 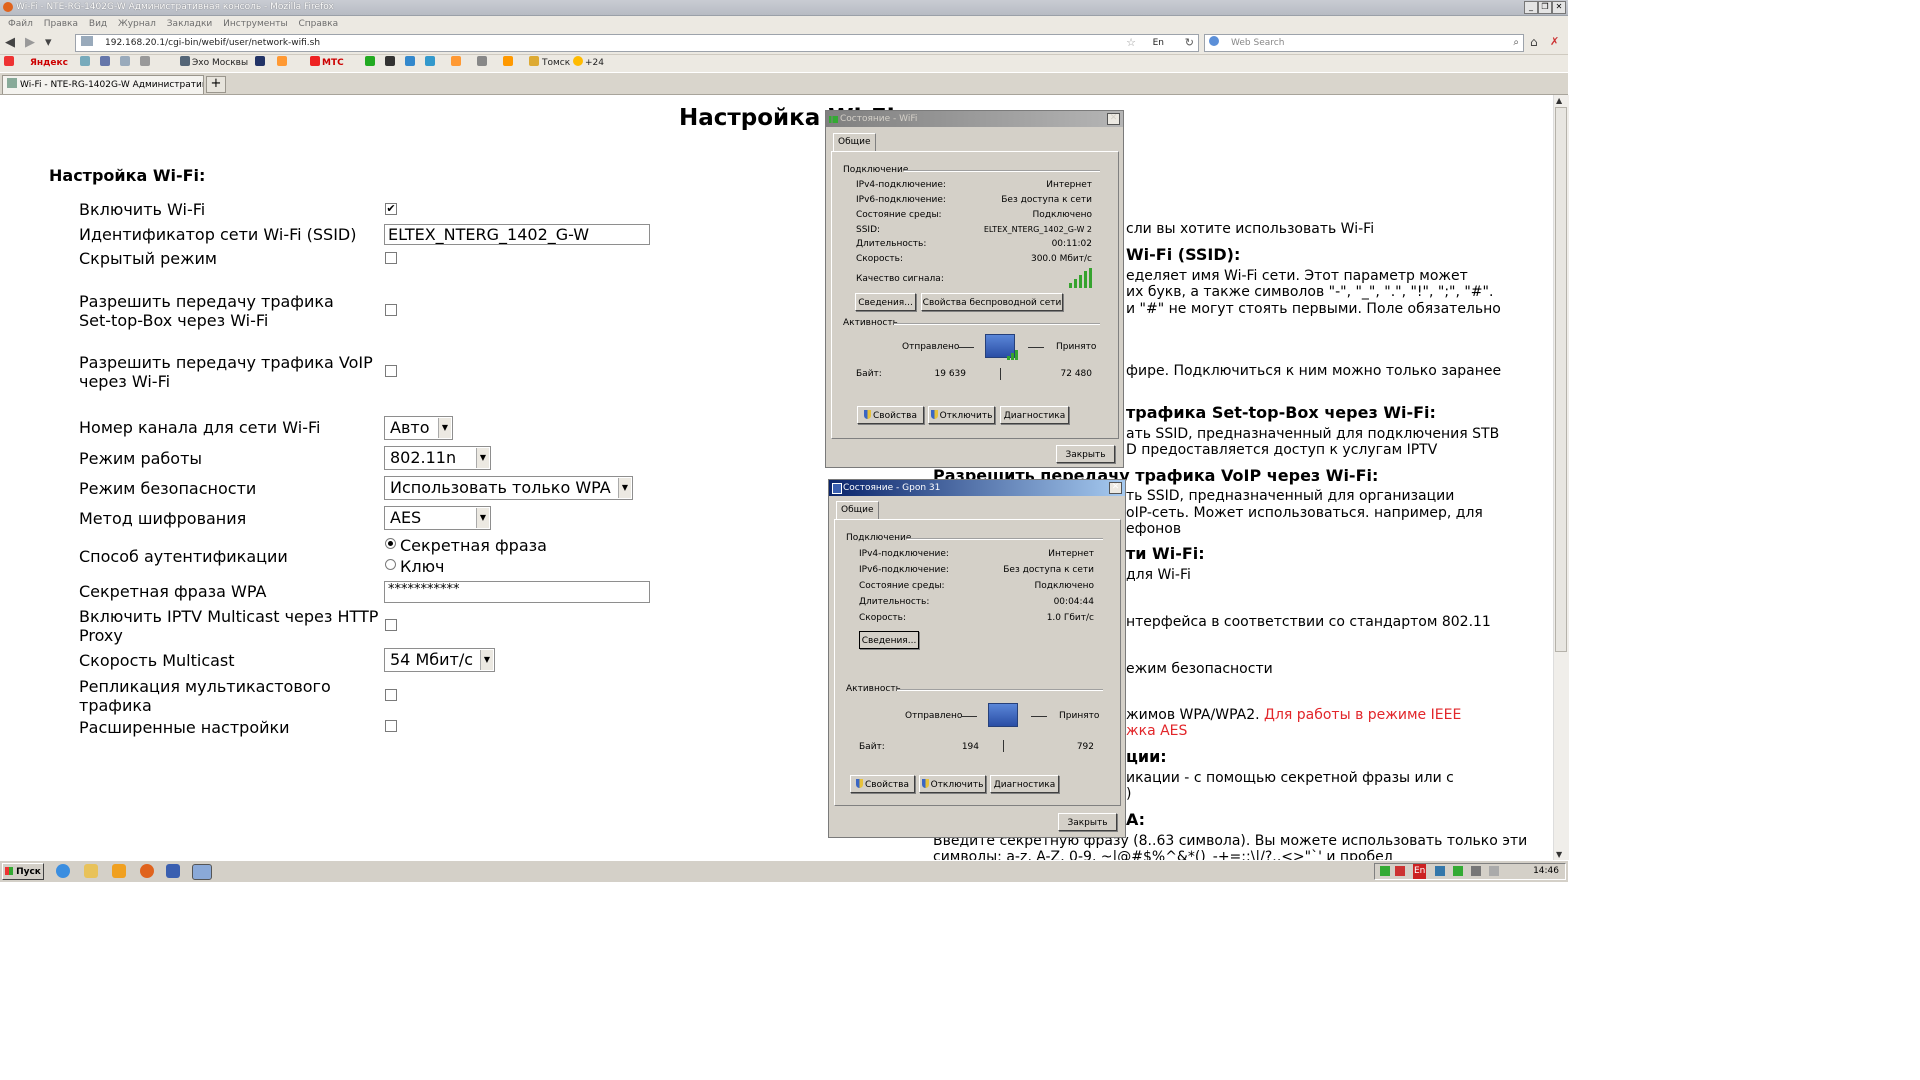 I want to click on forward-icon: ▶, so click(x=30, y=42).